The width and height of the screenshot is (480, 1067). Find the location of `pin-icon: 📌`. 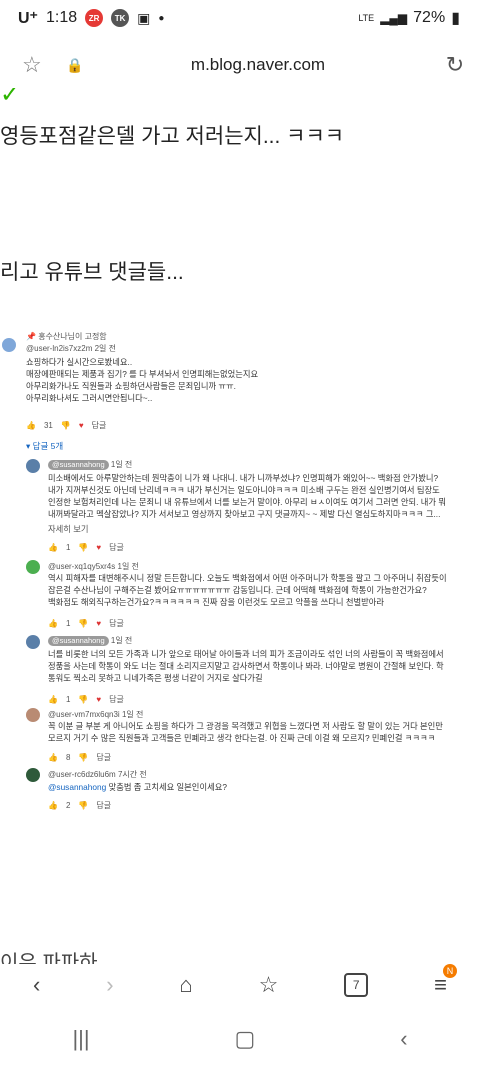

pin-icon: 📌 is located at coordinates (31, 336).